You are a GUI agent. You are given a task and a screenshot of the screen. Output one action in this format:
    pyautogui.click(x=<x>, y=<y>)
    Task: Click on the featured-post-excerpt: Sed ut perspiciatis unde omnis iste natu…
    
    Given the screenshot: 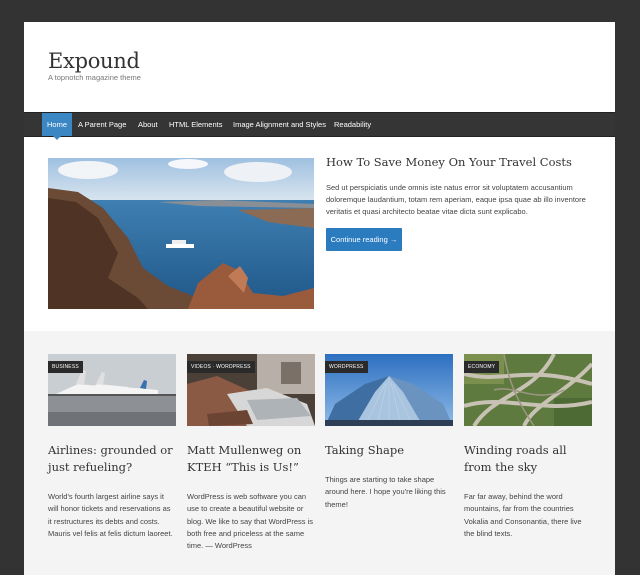 What is the action you would take?
    pyautogui.click(x=456, y=199)
    